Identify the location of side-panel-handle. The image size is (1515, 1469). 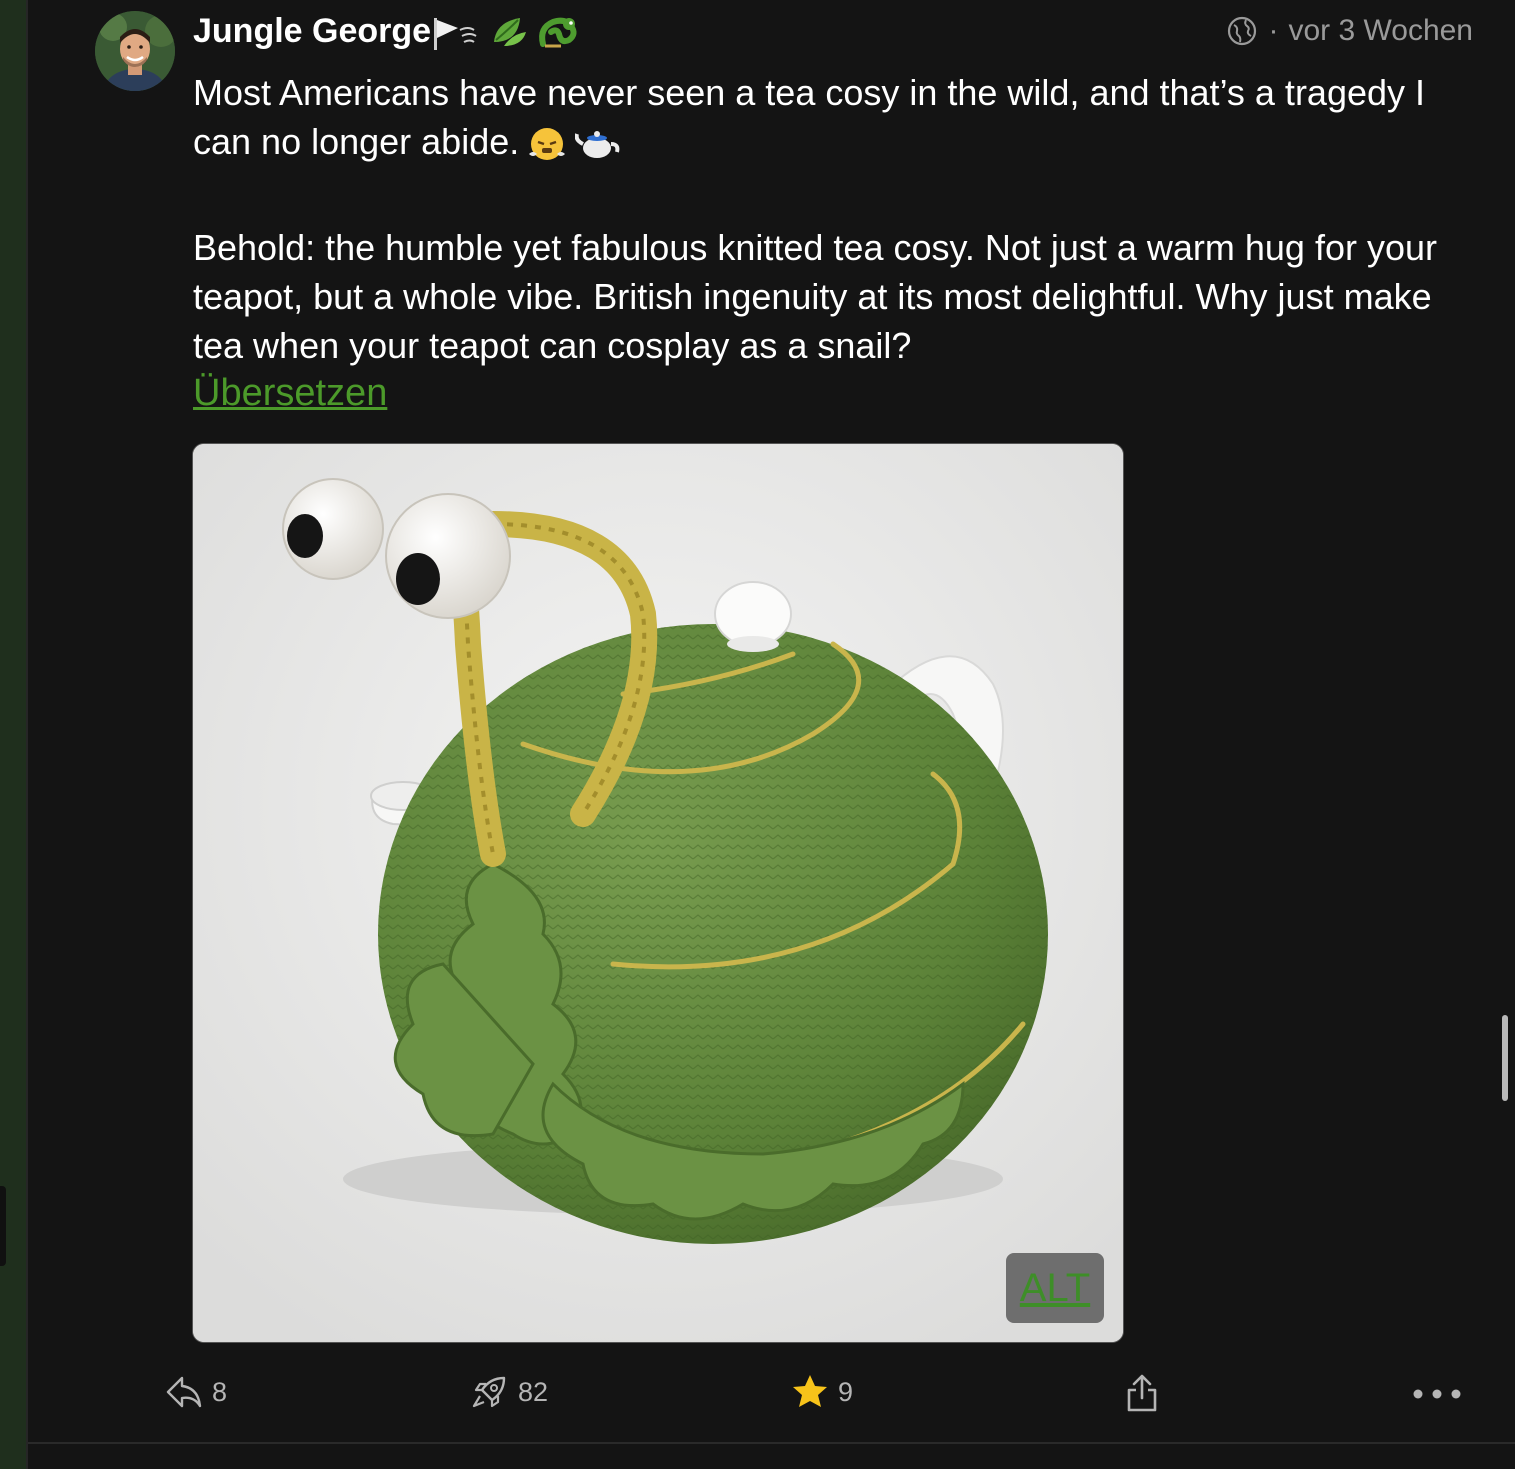
(3, 1226).